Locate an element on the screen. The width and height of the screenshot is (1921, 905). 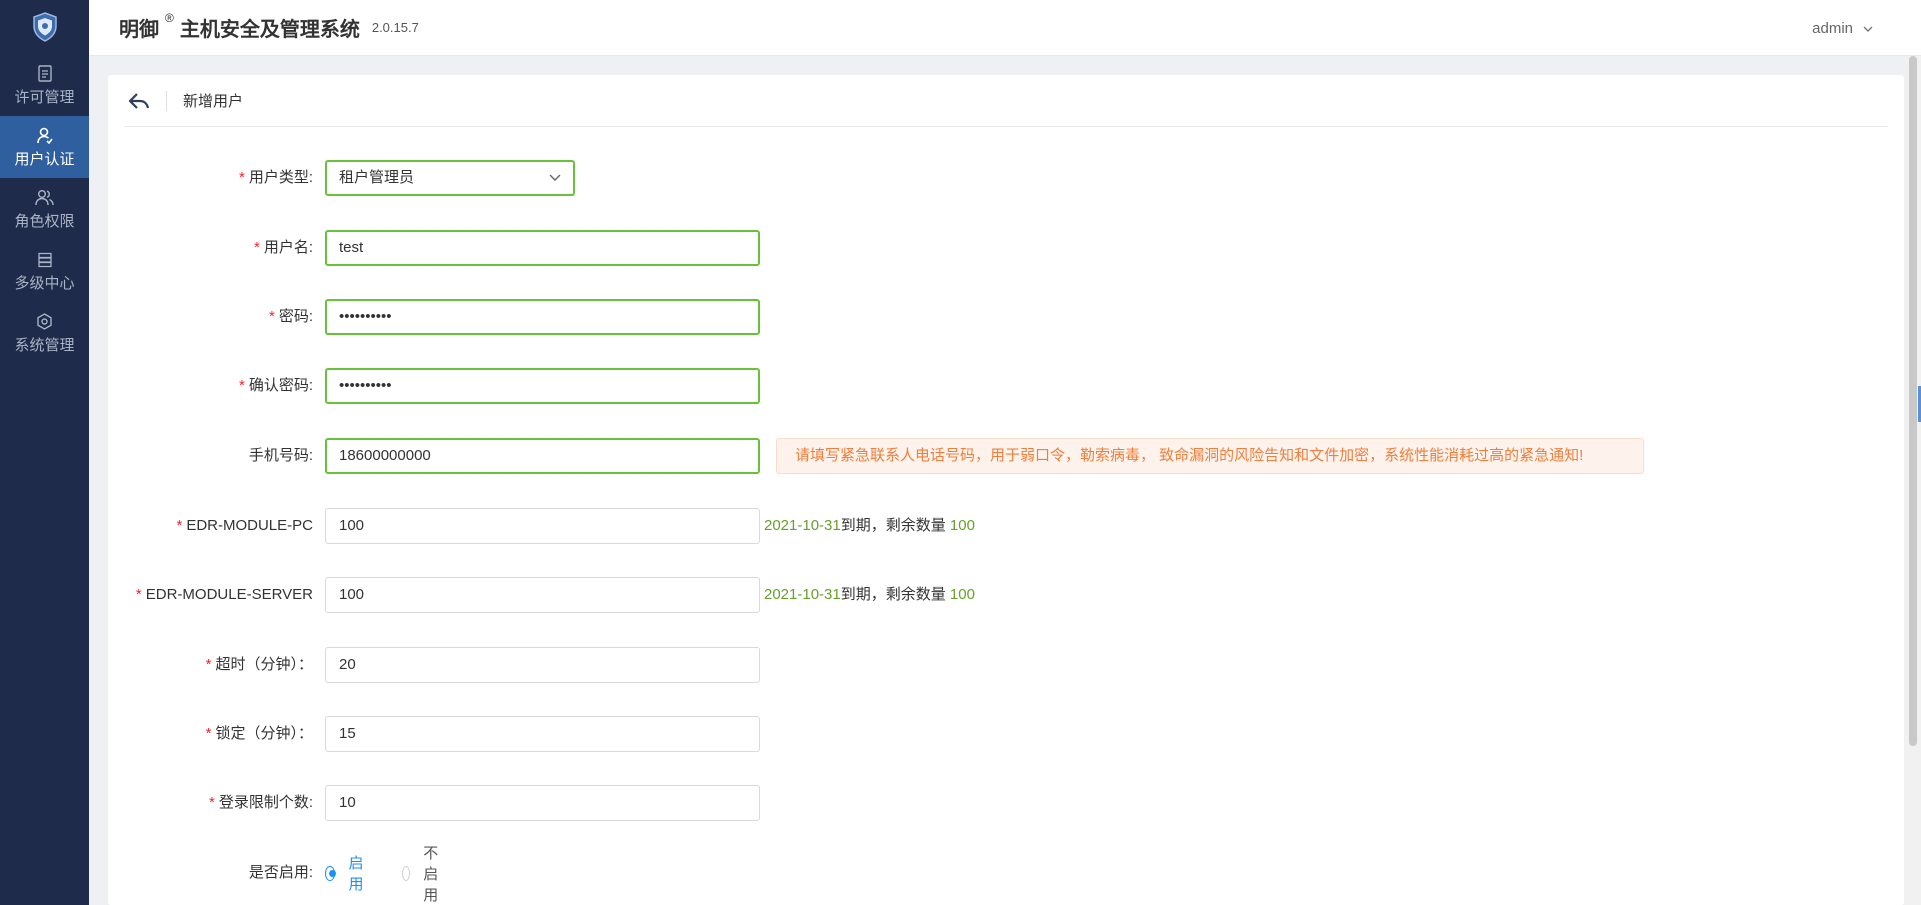
multi-center-icon is located at coordinates (45, 260).